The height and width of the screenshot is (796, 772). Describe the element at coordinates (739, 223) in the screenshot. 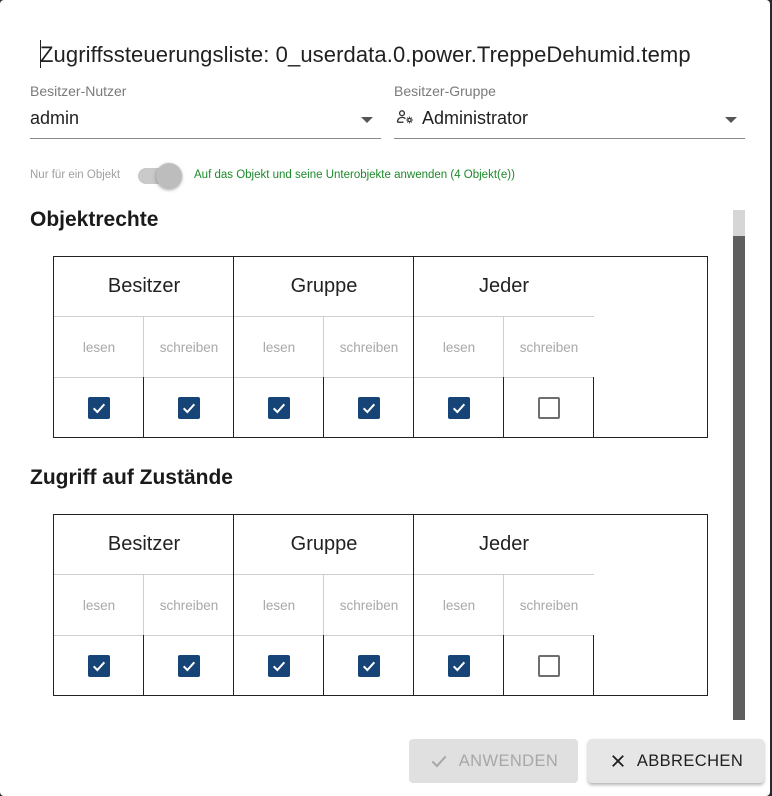

I see `scrollbar-thumb` at that location.